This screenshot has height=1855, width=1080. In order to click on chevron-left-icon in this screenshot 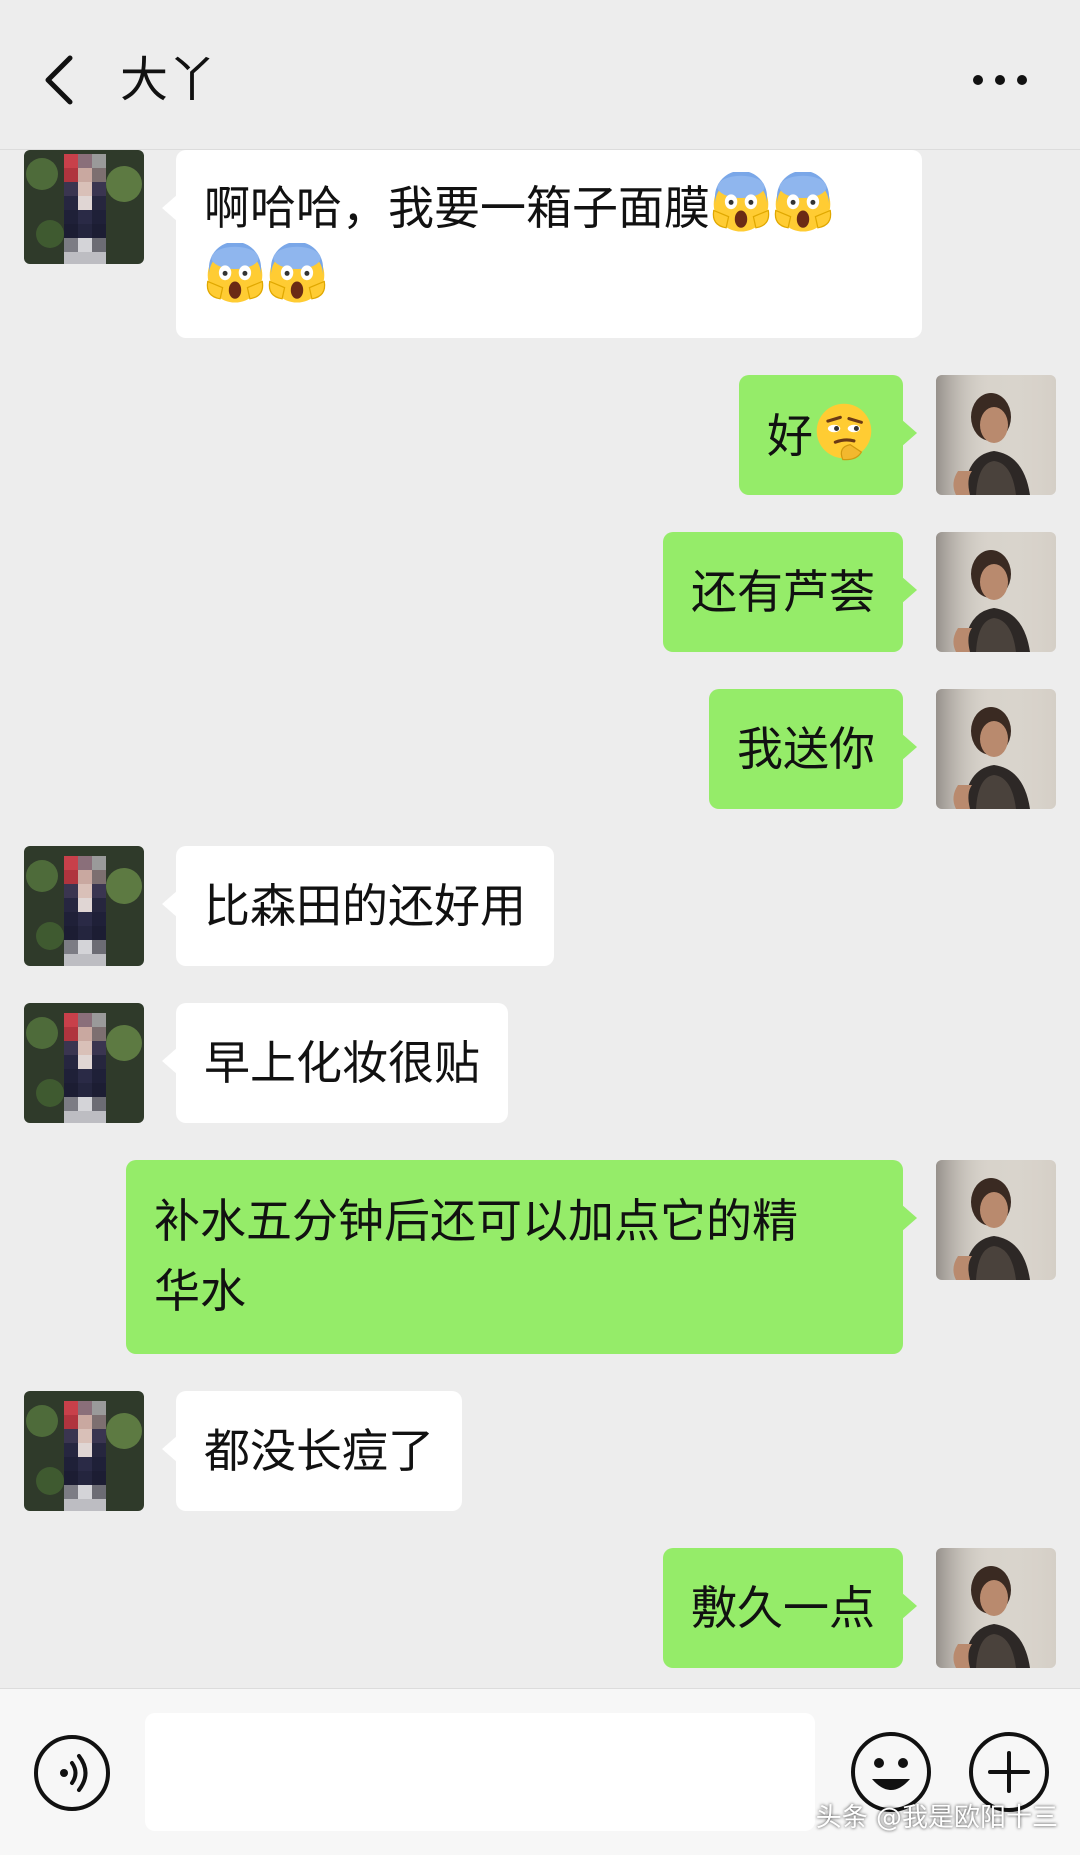, I will do `click(59, 80)`.